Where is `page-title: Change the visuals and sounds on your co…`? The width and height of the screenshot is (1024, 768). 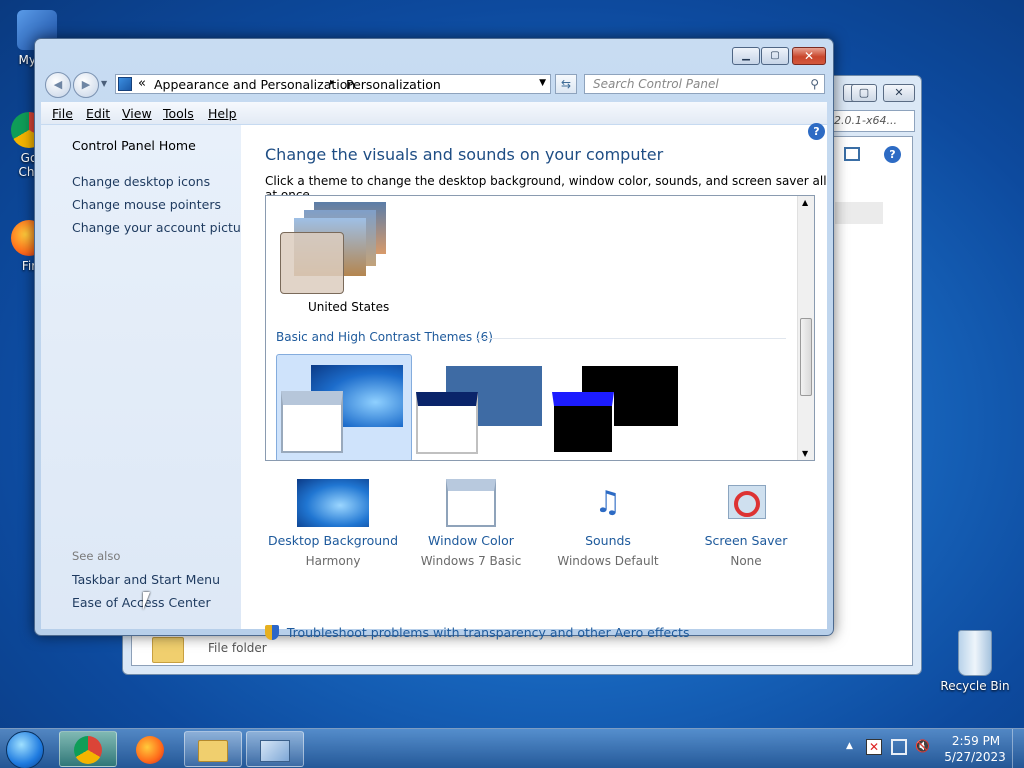
page-title: Change the visuals and sounds on your co… is located at coordinates (464, 154).